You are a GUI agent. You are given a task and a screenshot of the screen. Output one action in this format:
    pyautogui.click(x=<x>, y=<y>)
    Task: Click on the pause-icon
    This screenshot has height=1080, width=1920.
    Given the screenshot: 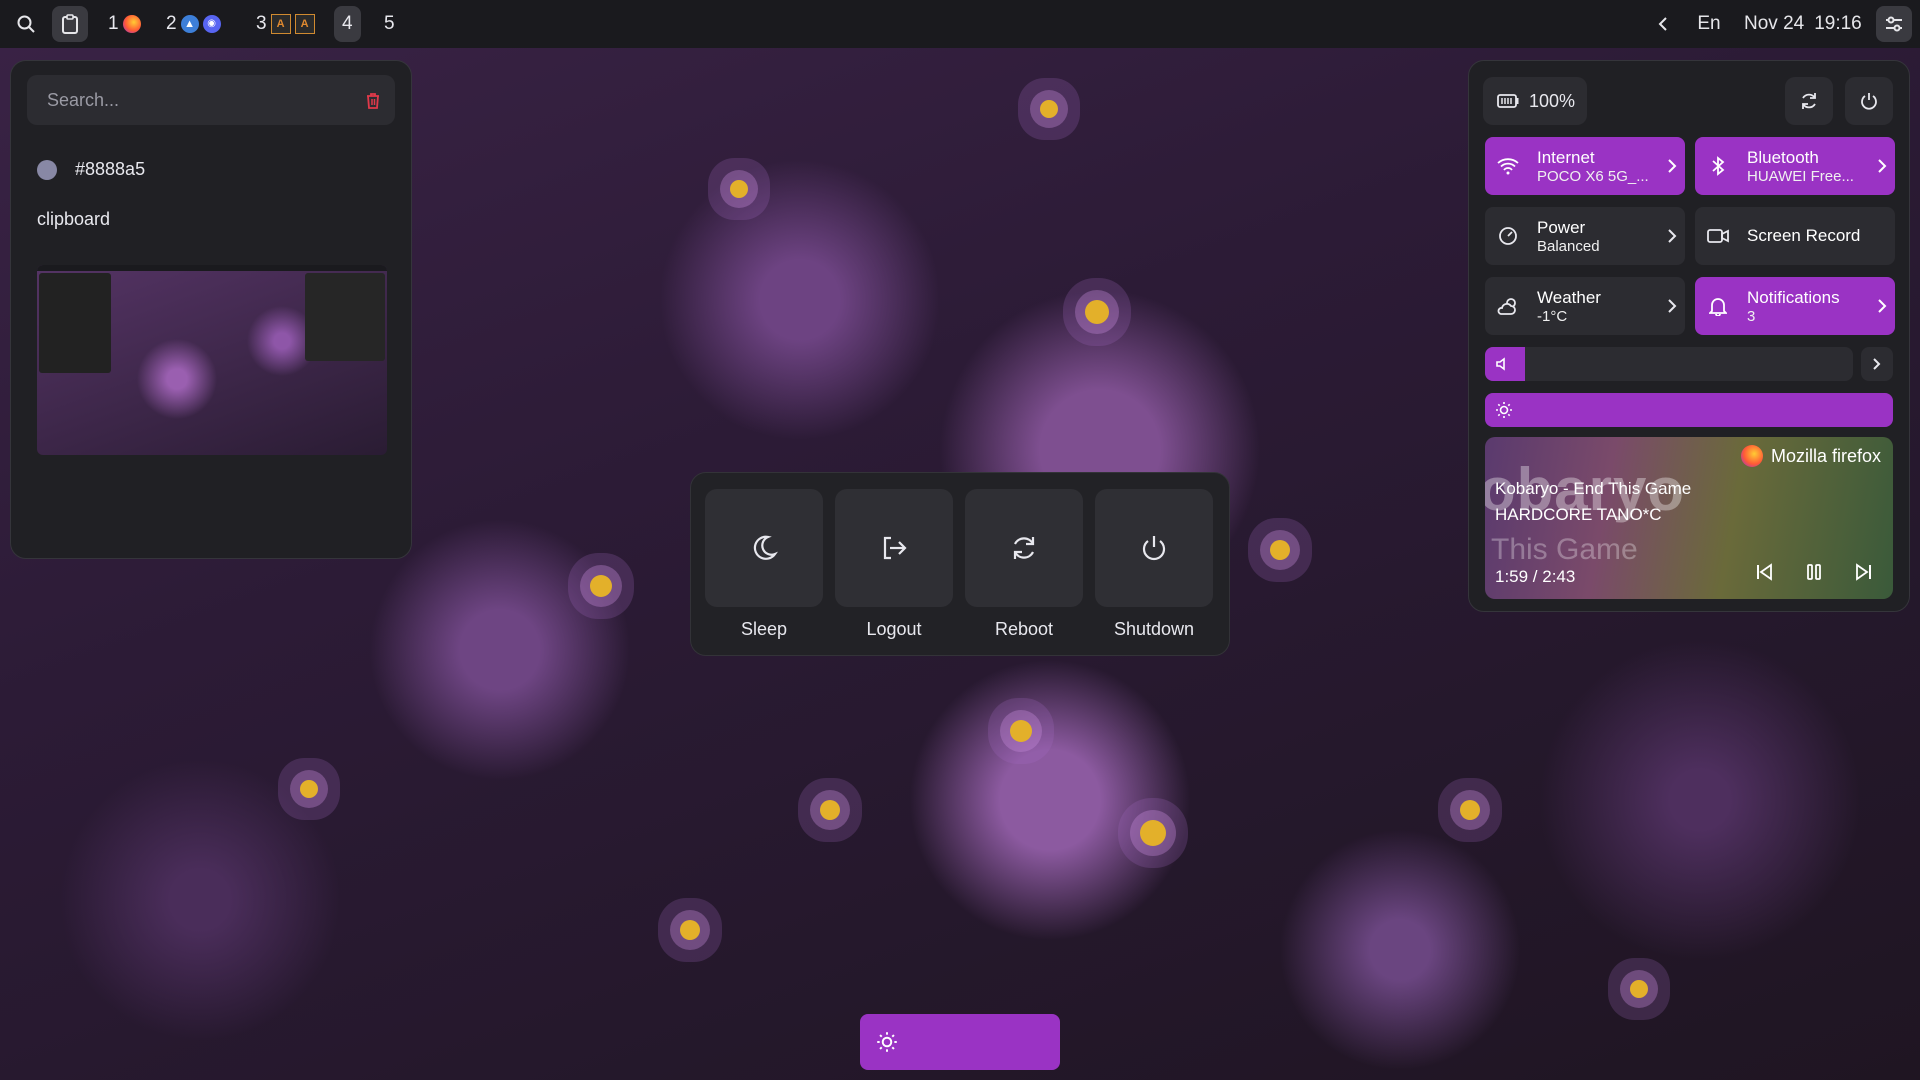 What is the action you would take?
    pyautogui.click(x=1814, y=572)
    